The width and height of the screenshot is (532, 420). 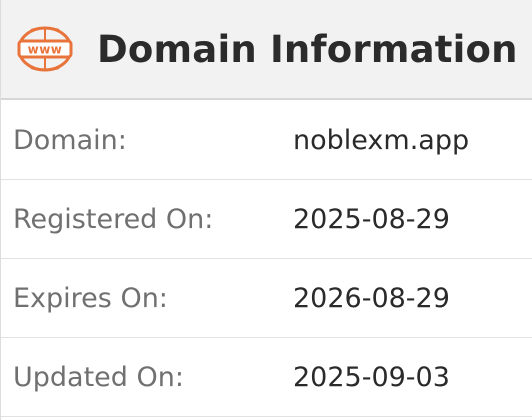 I want to click on detail-value: 2025-09-03, so click(x=371, y=377).